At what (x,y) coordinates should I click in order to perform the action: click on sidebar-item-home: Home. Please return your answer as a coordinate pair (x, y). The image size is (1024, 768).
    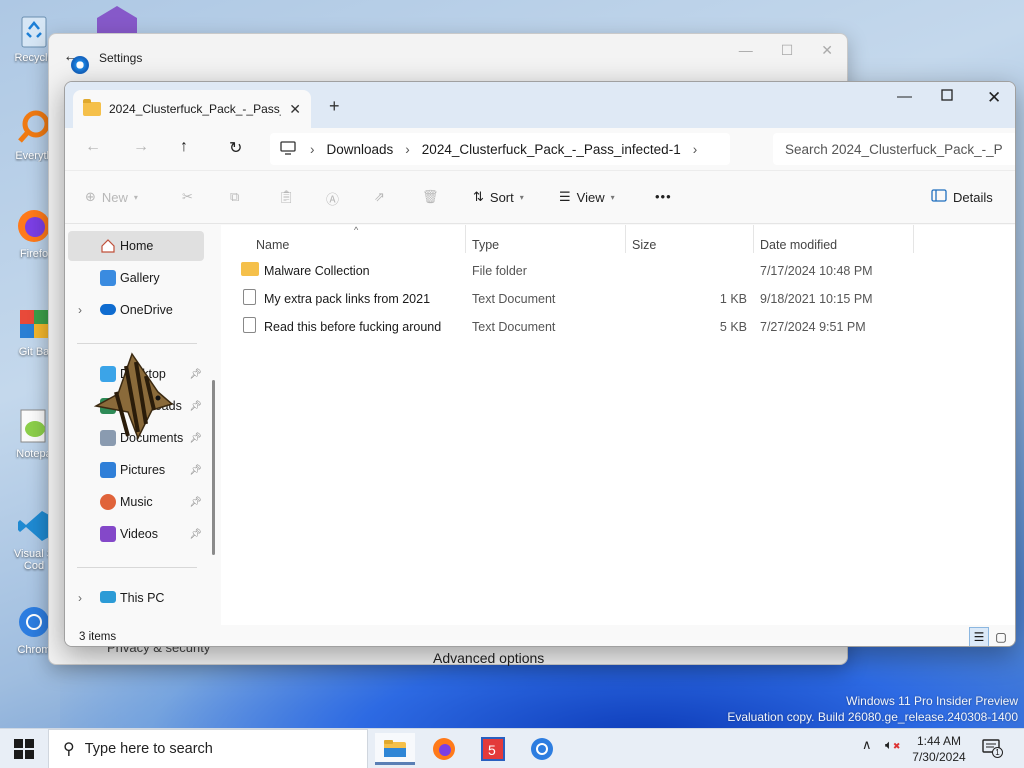
    Looking at the image, I should click on (136, 246).